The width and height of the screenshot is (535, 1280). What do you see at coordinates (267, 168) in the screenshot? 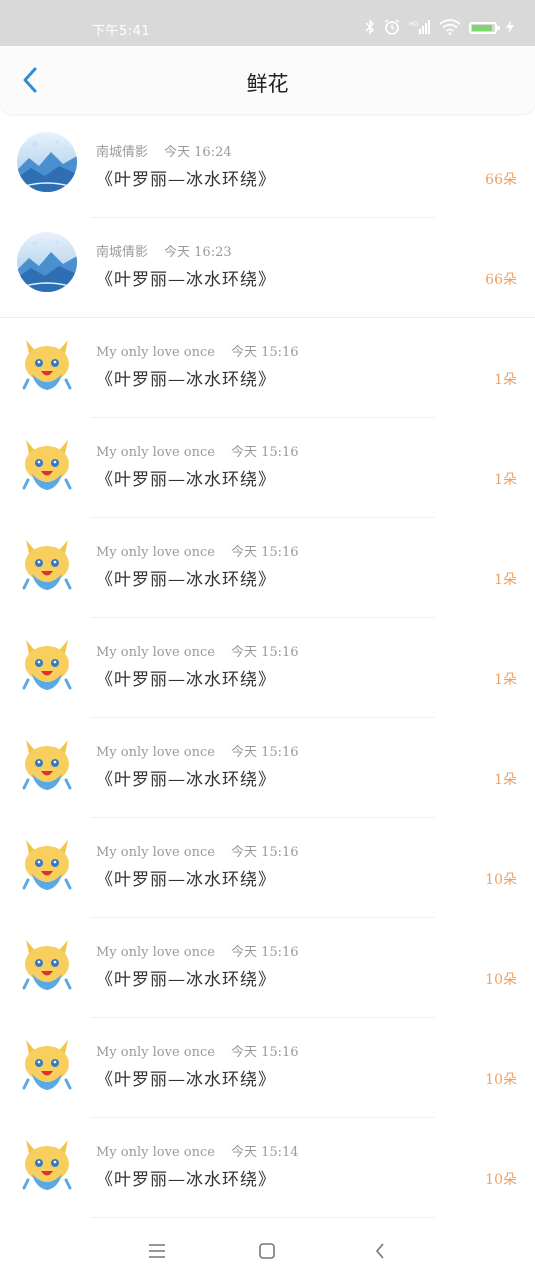
I see `list-item: 南城倩影 今天 16:24 《叶罗丽—冰水环绕》 66朵` at bounding box center [267, 168].